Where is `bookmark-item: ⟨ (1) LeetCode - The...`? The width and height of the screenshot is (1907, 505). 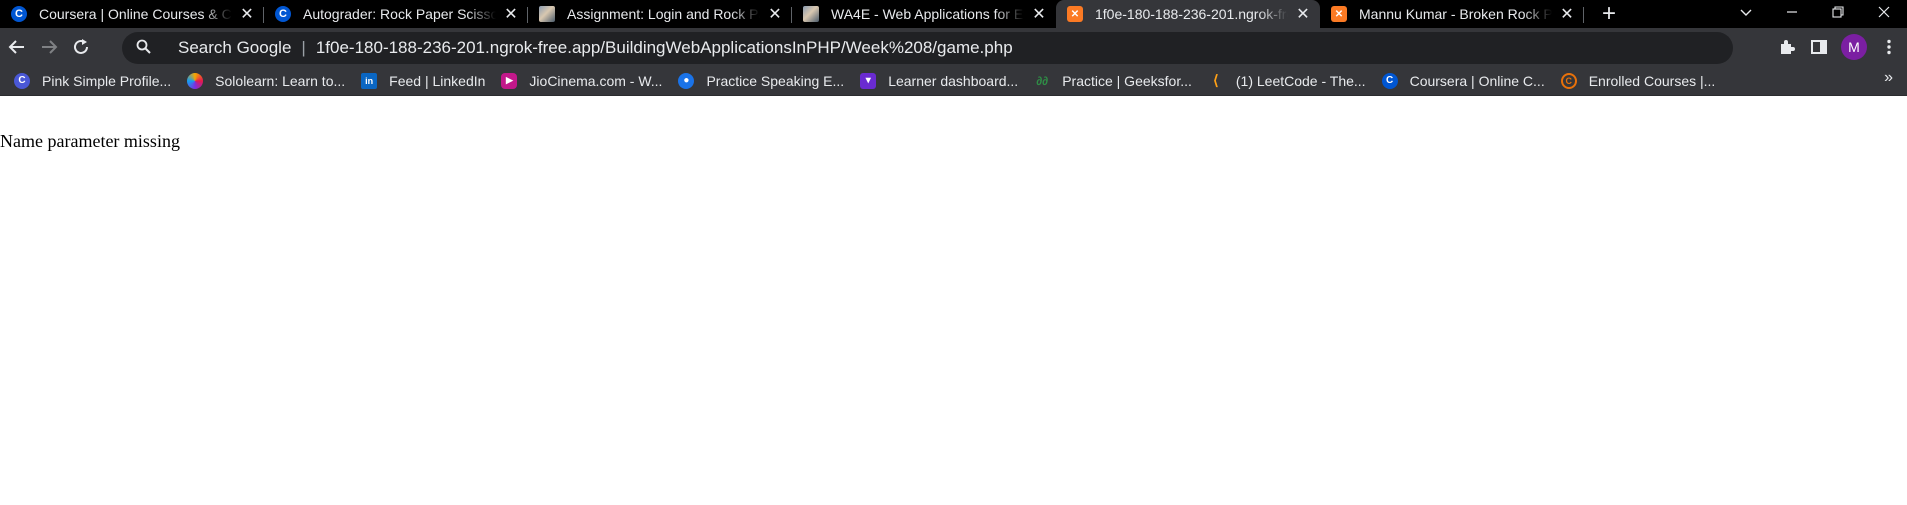 bookmark-item: ⟨ (1) LeetCode - The... is located at coordinates (1287, 81).